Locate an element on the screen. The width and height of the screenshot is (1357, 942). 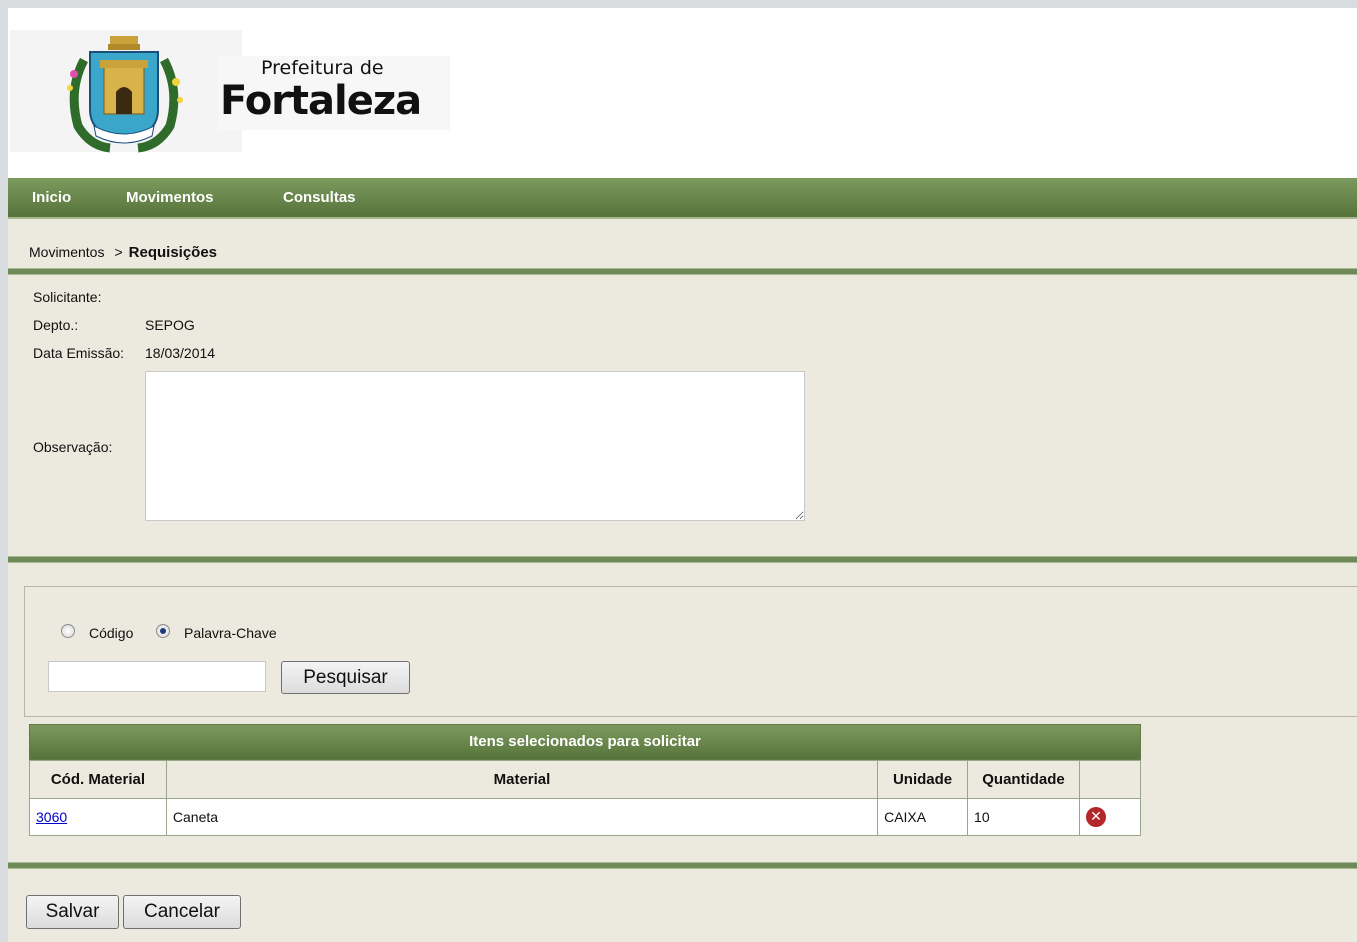
cancel-button: Cancelar is located at coordinates (182, 912).